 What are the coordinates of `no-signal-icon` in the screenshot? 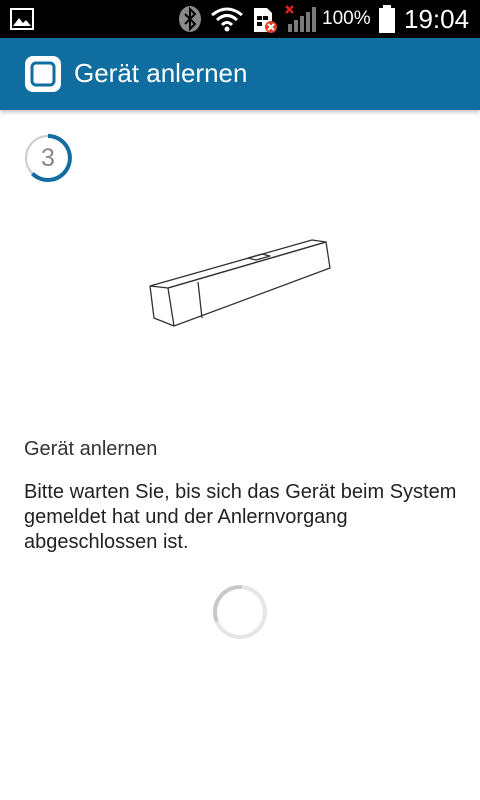 It's located at (300, 18).